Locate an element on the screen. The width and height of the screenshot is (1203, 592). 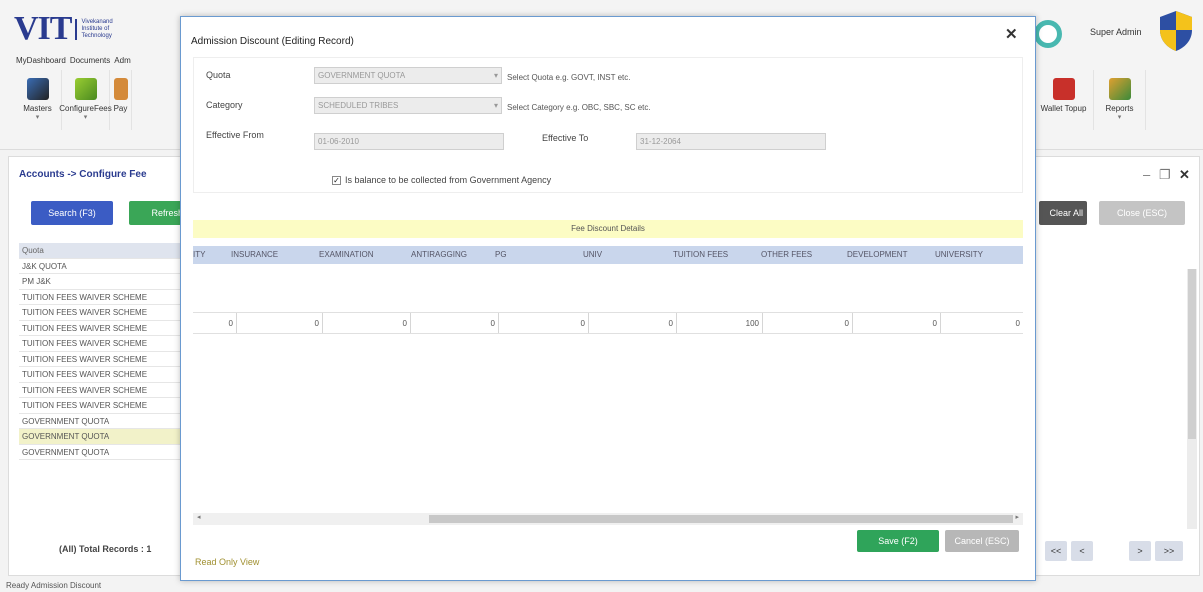
column-header: ITY is located at coordinates (199, 255).